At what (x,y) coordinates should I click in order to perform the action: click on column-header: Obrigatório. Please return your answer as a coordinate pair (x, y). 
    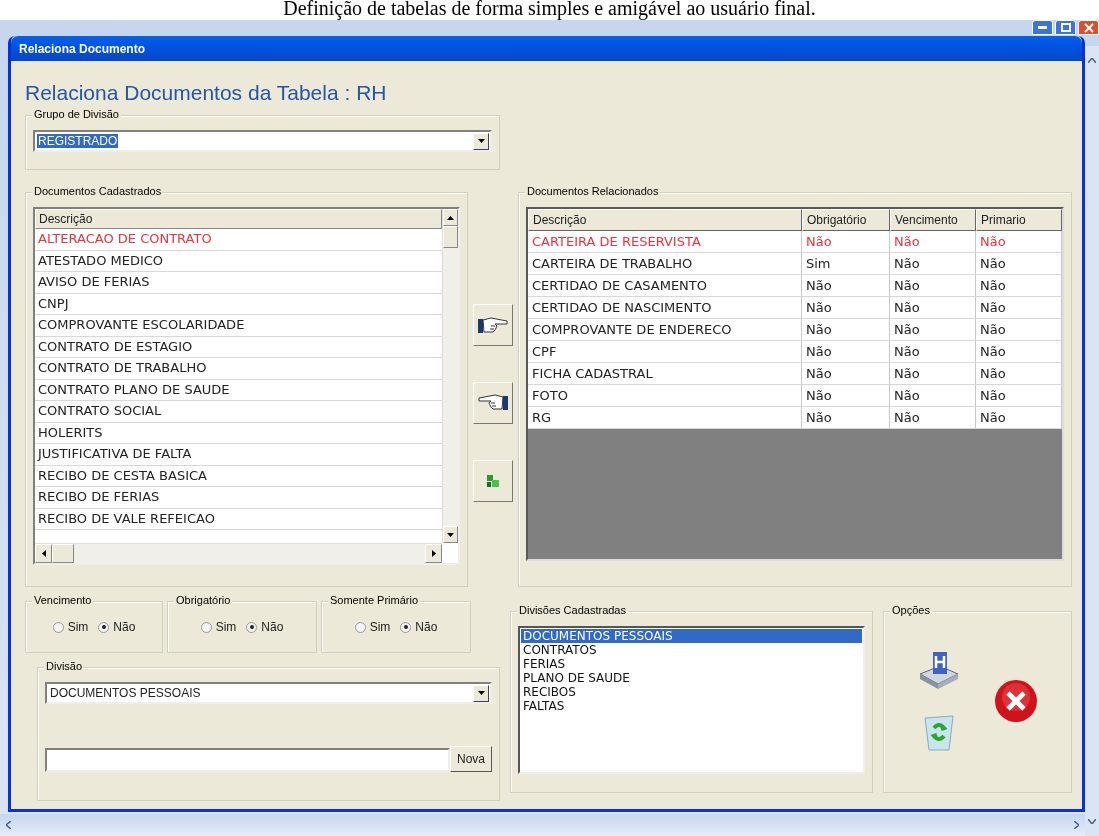
    Looking at the image, I should click on (846, 220).